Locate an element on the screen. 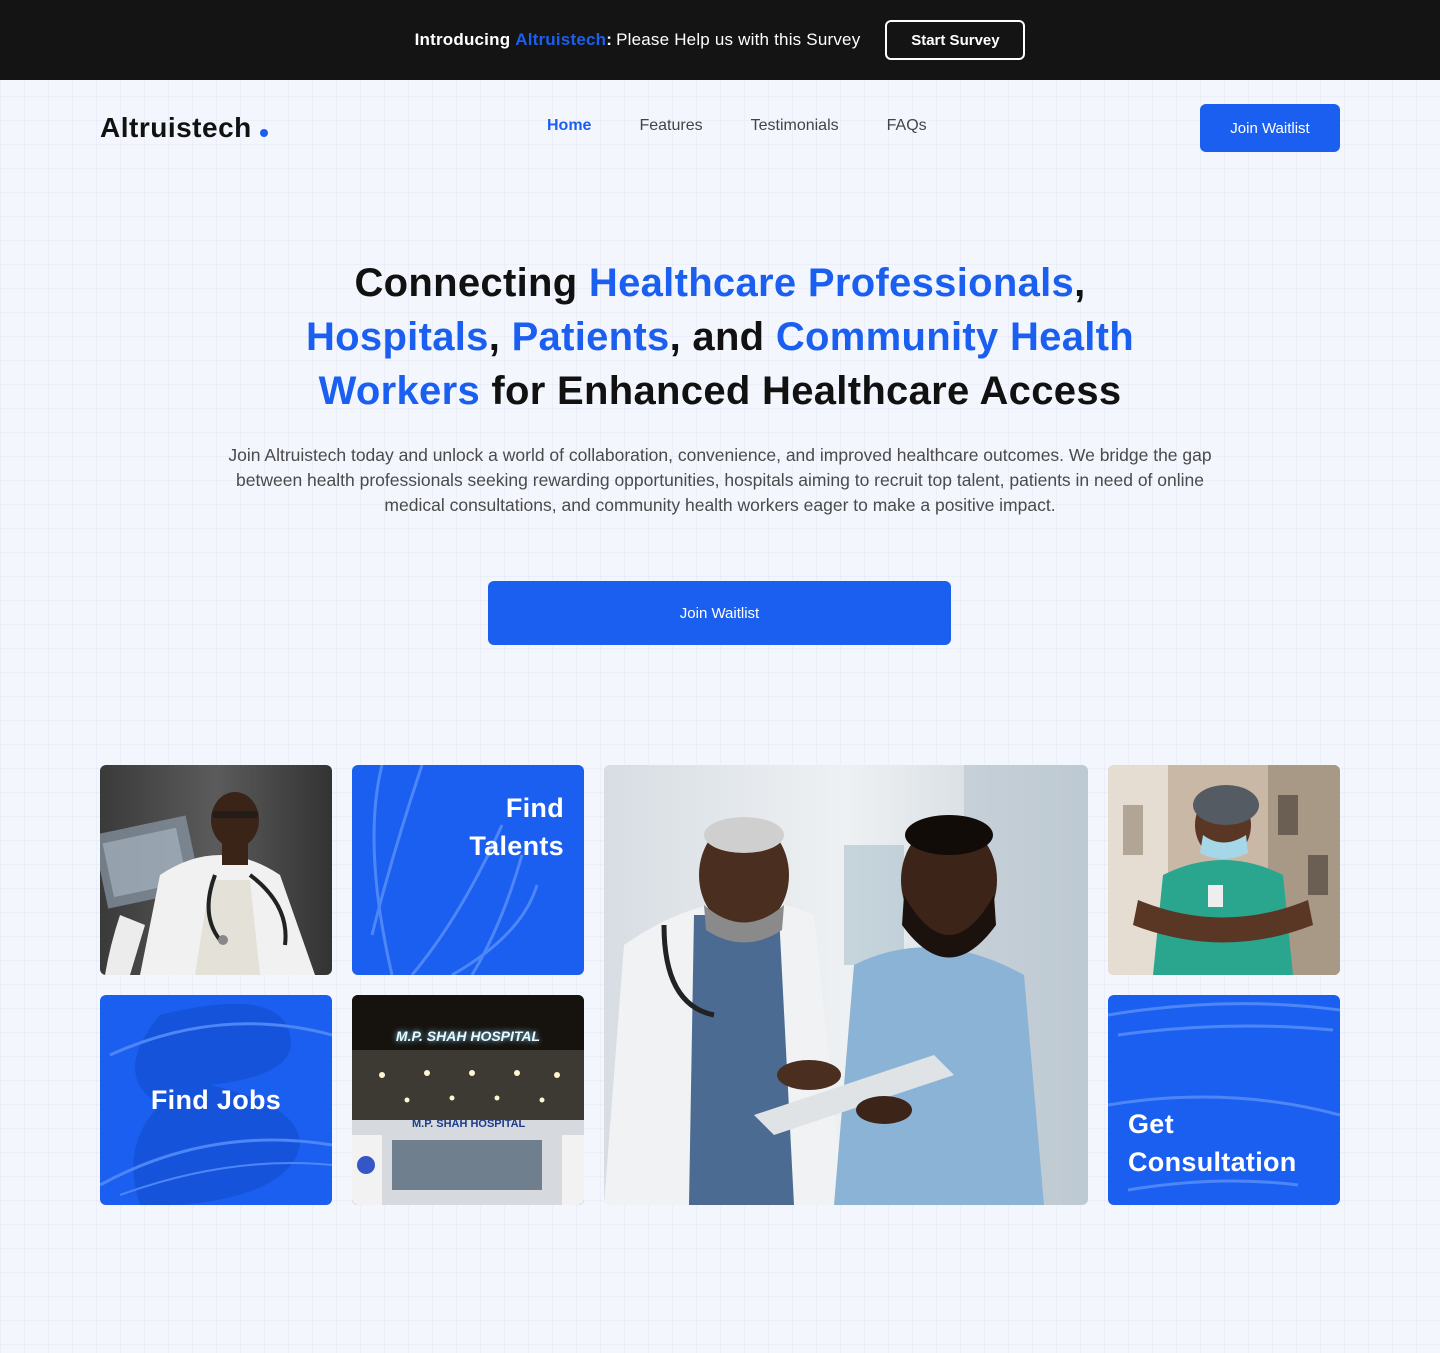 Image resolution: width=1440 pixels, height=1353 pixels. announcement-brand: Altruistech is located at coordinates (561, 39).